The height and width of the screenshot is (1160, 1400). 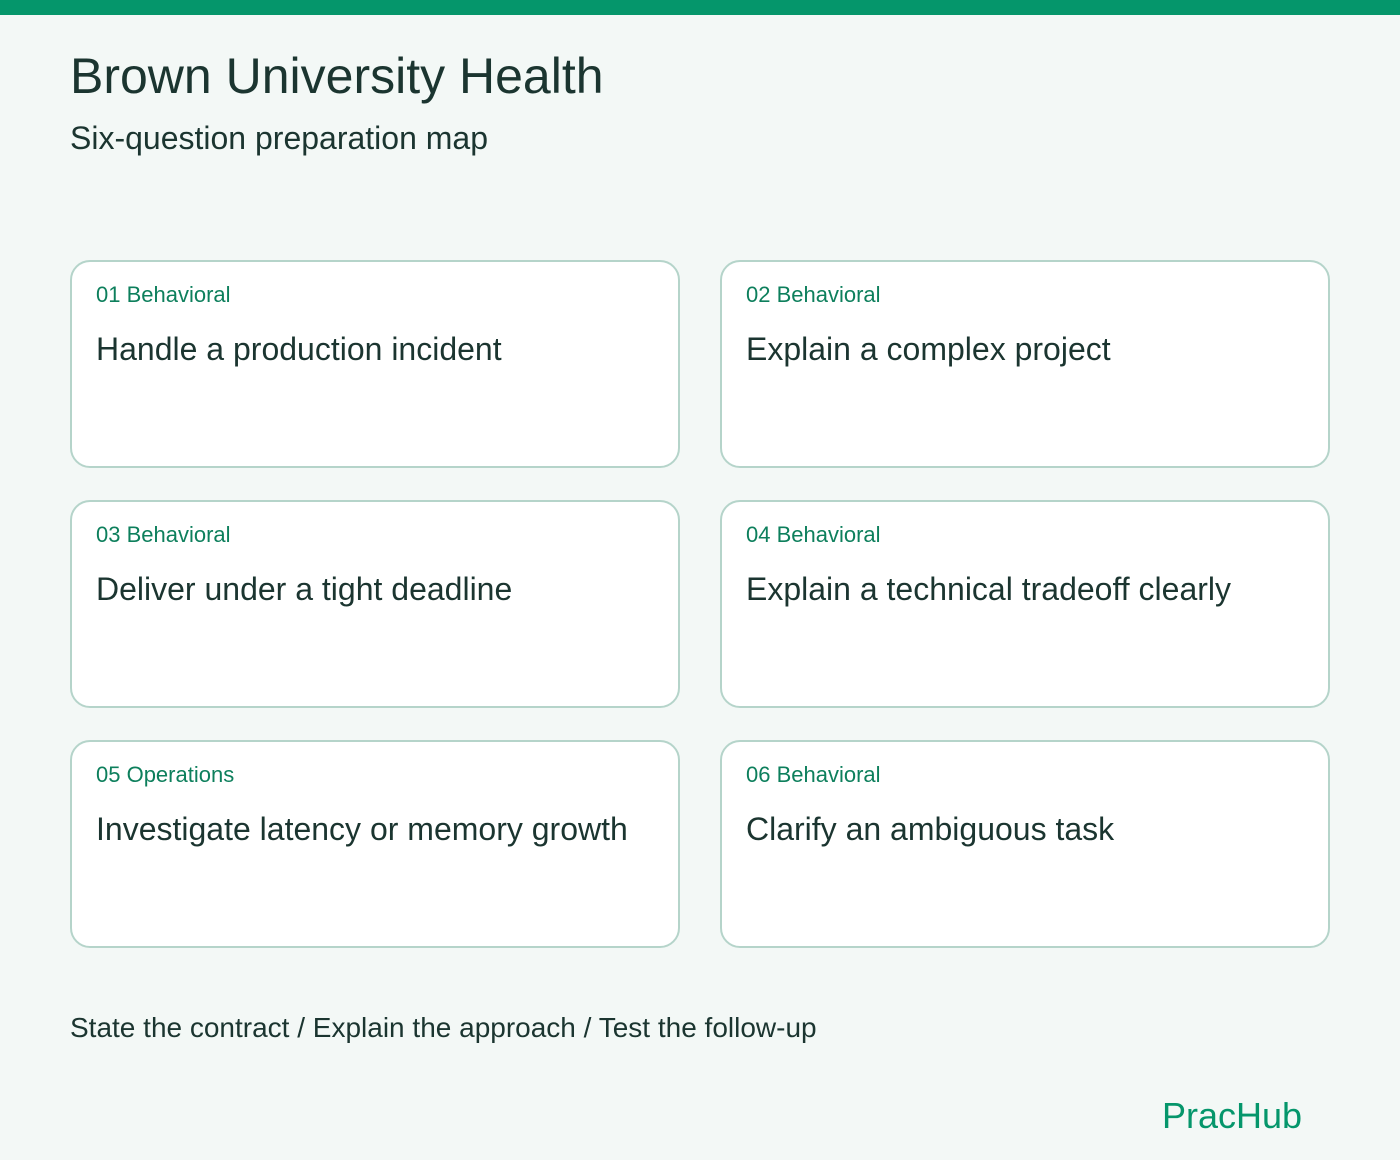 I want to click on card-question-title: Explain a complex project, so click(x=928, y=349).